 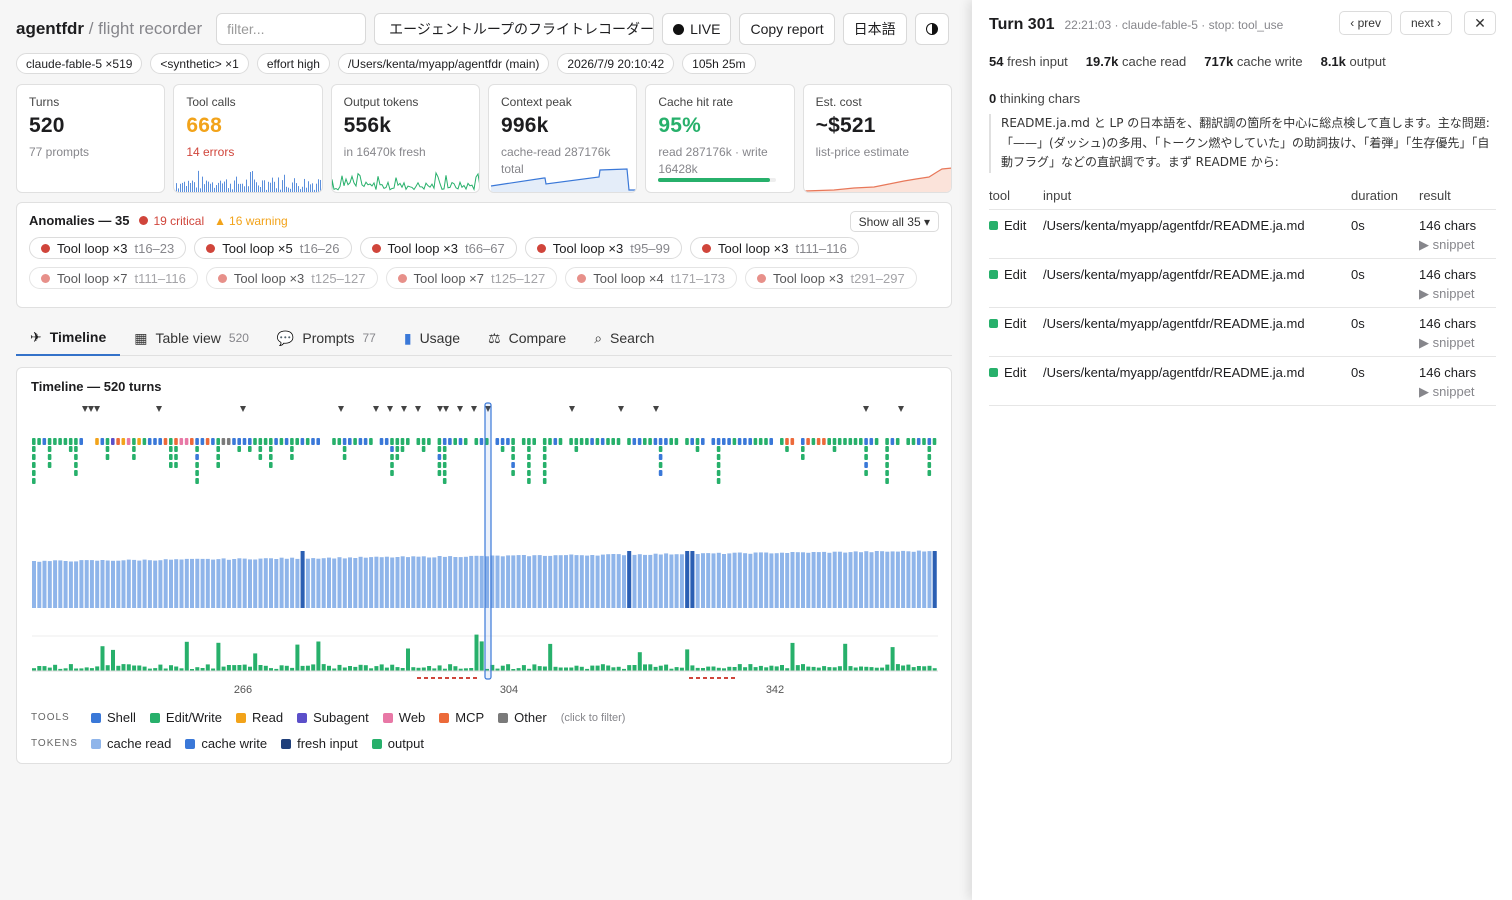 What do you see at coordinates (131, 743) in the screenshot?
I see `legend-cache-read: cache read` at bounding box center [131, 743].